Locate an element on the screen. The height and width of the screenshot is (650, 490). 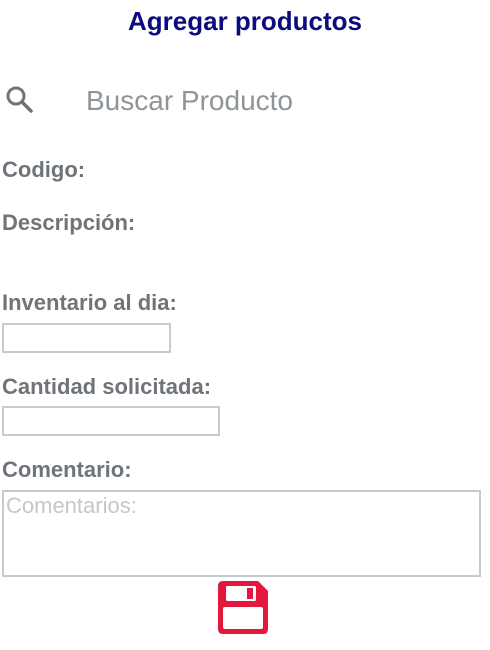
floppy-disk-icon is located at coordinates (243, 607).